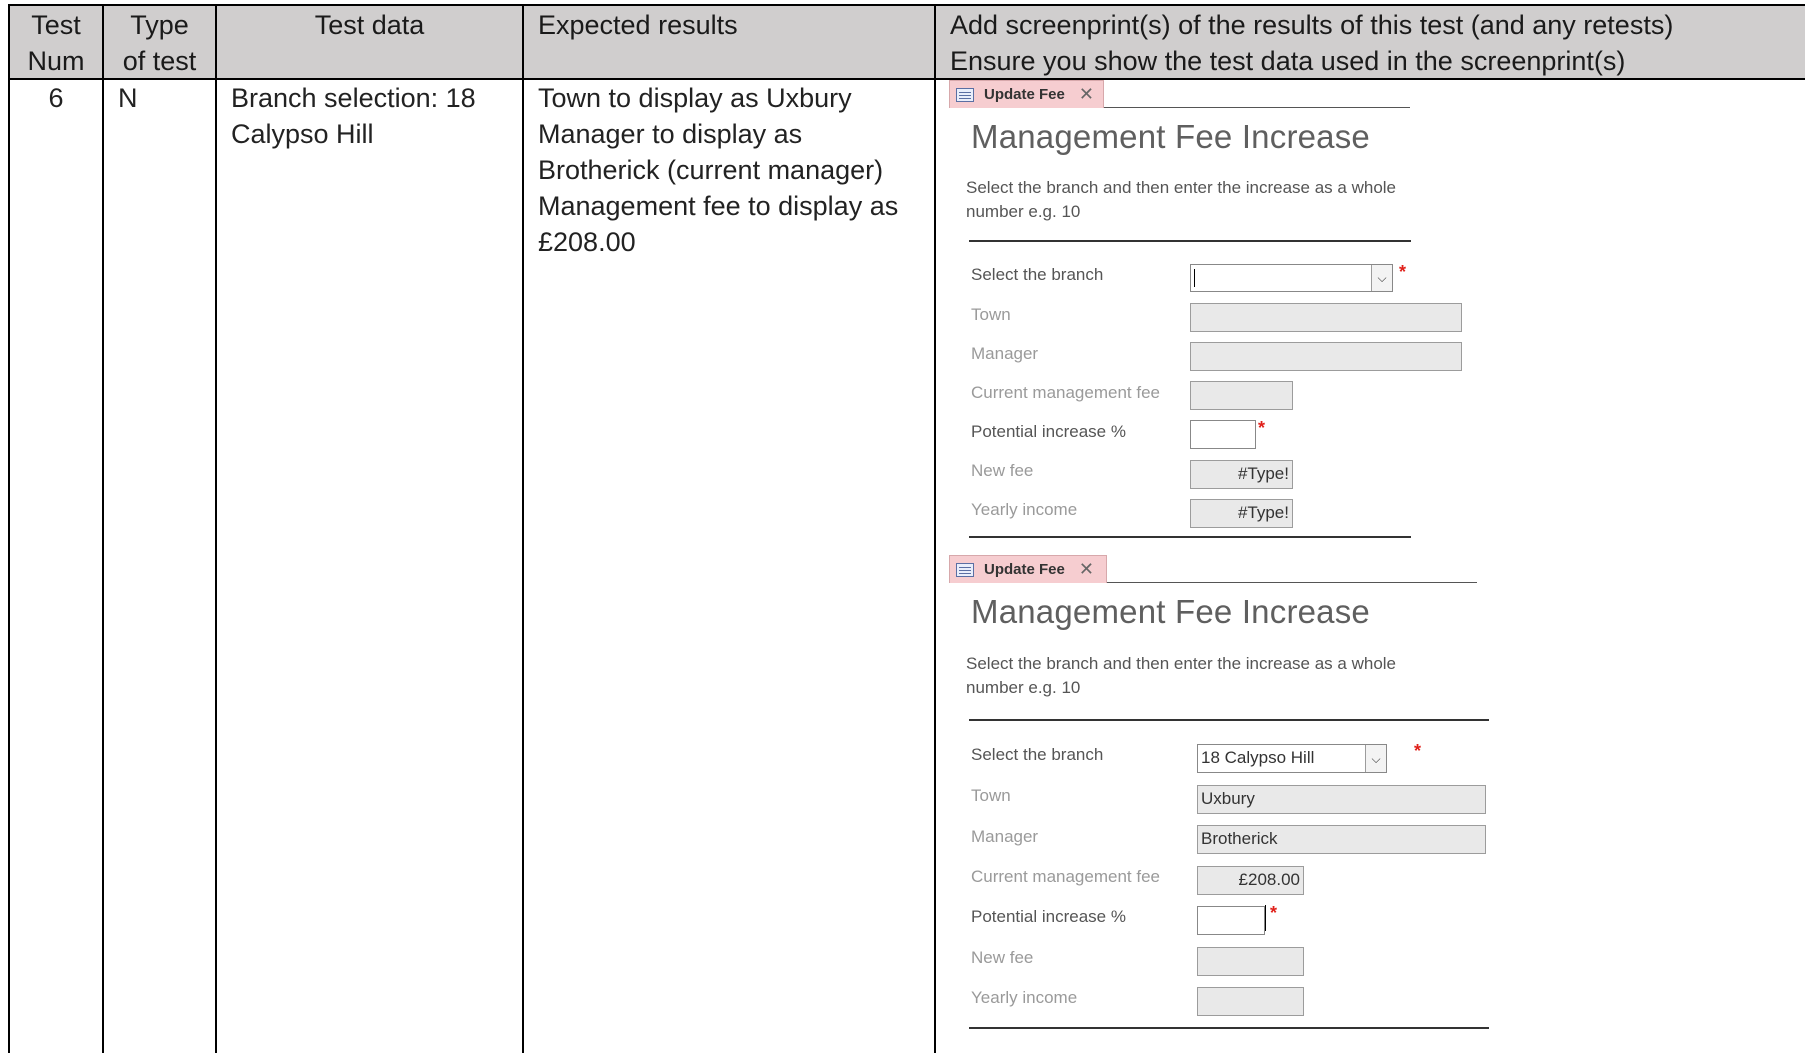 Image resolution: width=1805 pixels, height=1053 pixels. I want to click on expected-line2: Manager to display as, so click(670, 134).